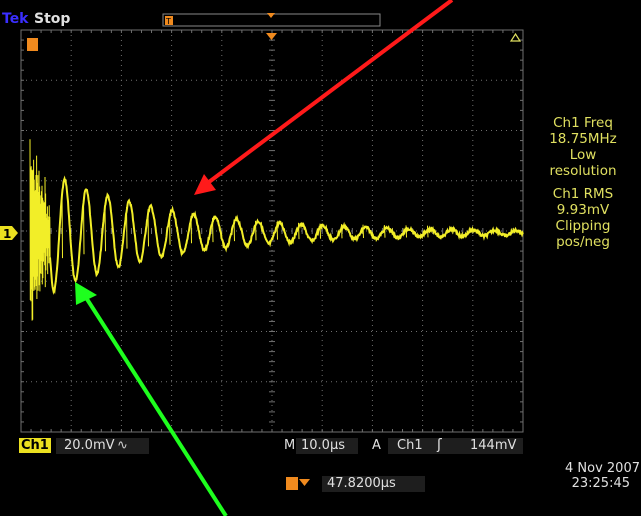 Image resolution: width=641 pixels, height=516 pixels. Describe the element at coordinates (35, 445) in the screenshot. I see `channel-1-tag: Ch1` at that location.